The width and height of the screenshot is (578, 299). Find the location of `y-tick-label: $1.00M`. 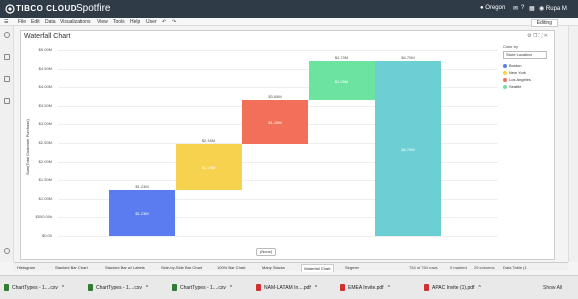

y-tick-label: $1.00M is located at coordinates (45, 198).